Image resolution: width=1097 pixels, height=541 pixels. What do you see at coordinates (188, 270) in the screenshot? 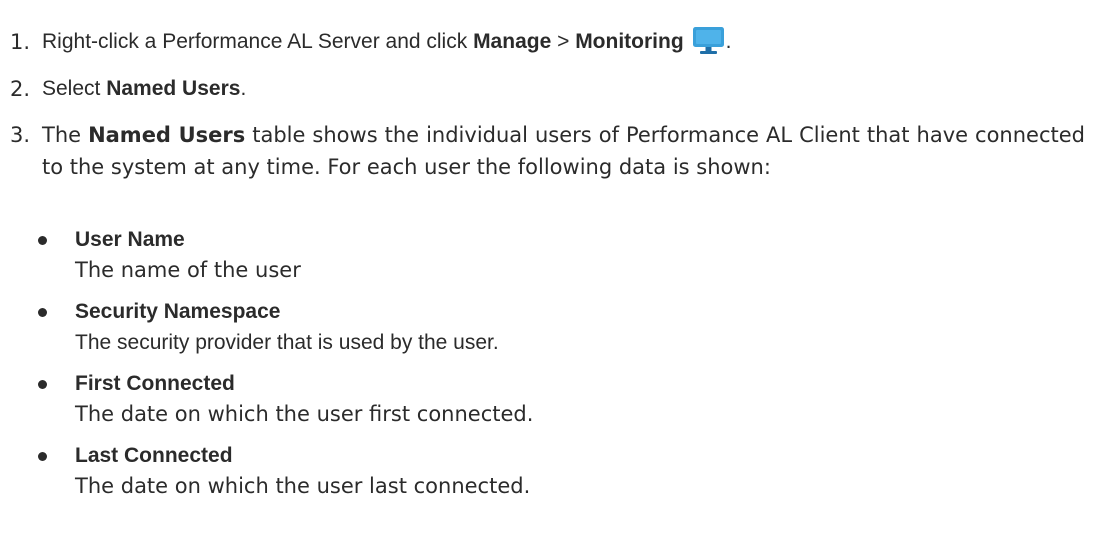
I see `field-description: The name of the user` at bounding box center [188, 270].